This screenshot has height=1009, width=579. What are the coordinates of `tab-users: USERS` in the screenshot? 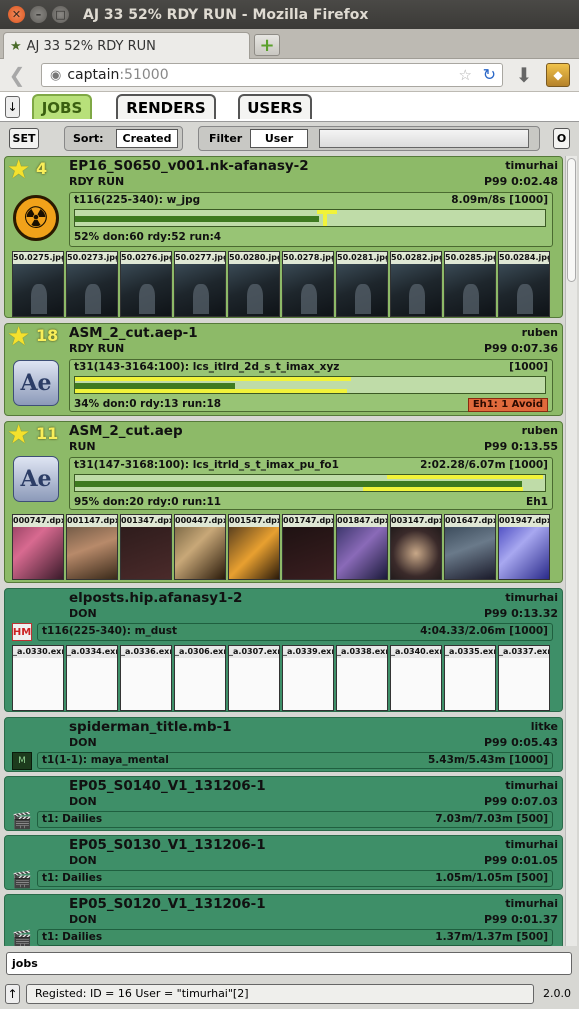 It's located at (275, 106).